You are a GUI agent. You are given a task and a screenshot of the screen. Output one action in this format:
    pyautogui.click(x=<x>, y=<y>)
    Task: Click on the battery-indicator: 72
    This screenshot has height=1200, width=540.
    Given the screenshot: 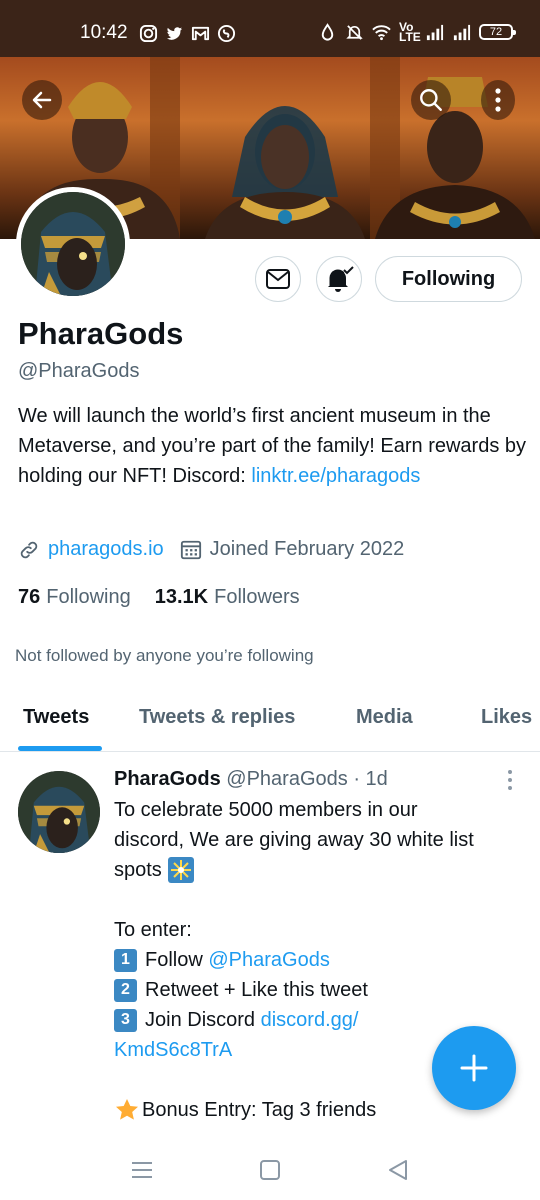 What is the action you would take?
    pyautogui.click(x=497, y=32)
    